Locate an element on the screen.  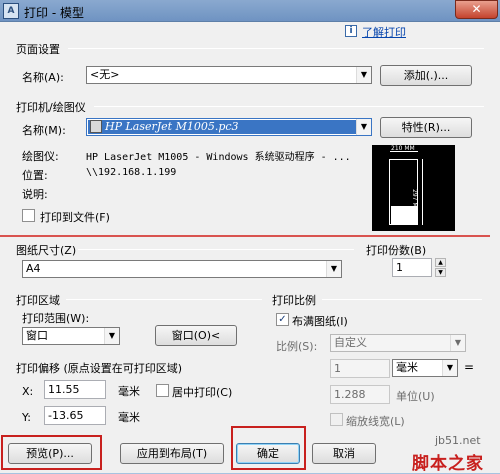
unit-label: 单位(U) is located at coordinates (415, 396).